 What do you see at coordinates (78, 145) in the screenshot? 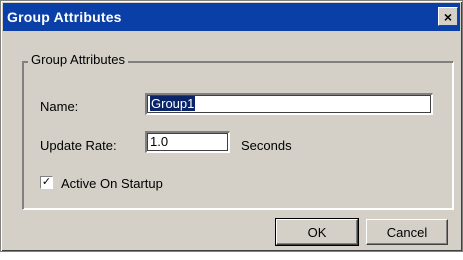
I see `update-rate-label: Update Rate:` at bounding box center [78, 145].